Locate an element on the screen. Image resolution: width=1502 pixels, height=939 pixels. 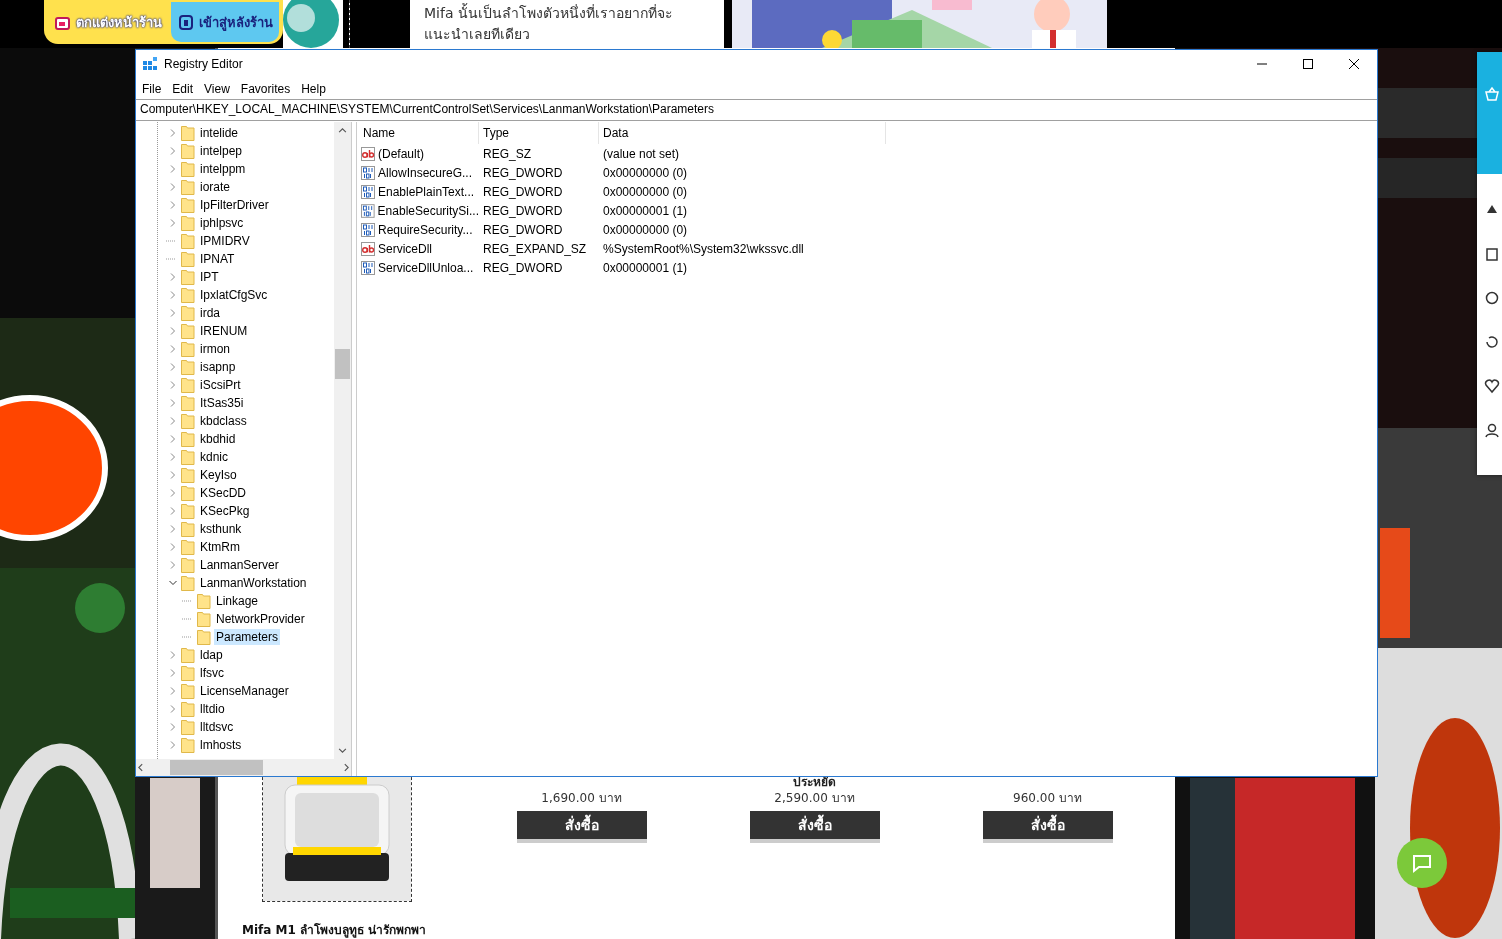
scroll-left-icon is located at coordinates (140, 767).